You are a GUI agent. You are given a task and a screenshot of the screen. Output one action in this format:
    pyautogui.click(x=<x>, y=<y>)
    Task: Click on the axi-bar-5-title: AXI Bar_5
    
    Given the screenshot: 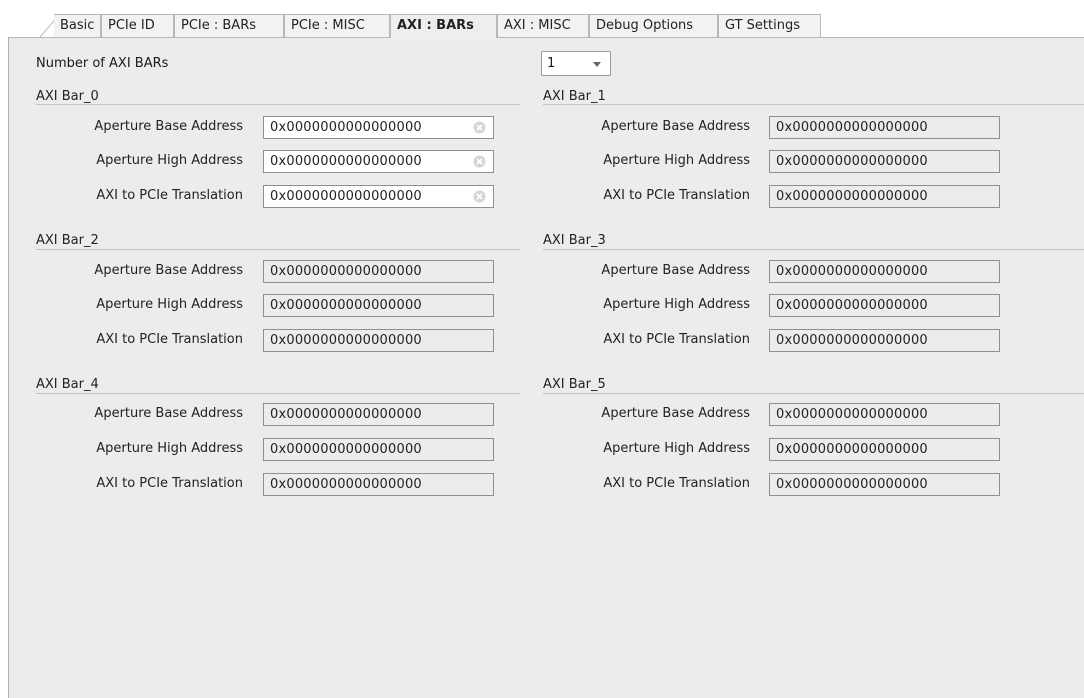 What is the action you would take?
    pyautogui.click(x=574, y=384)
    